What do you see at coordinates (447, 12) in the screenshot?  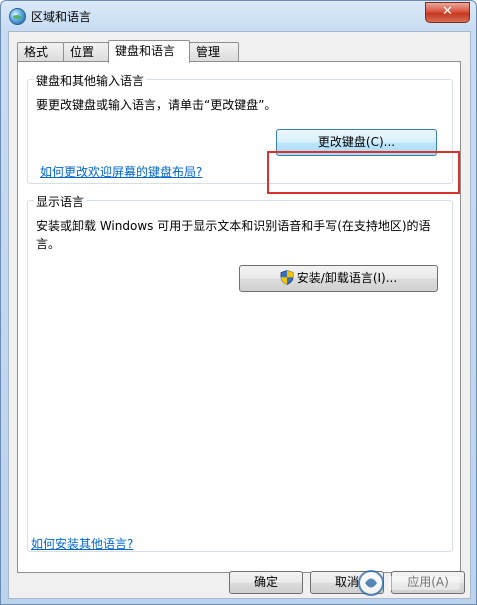 I see `close-button: ✕` at bounding box center [447, 12].